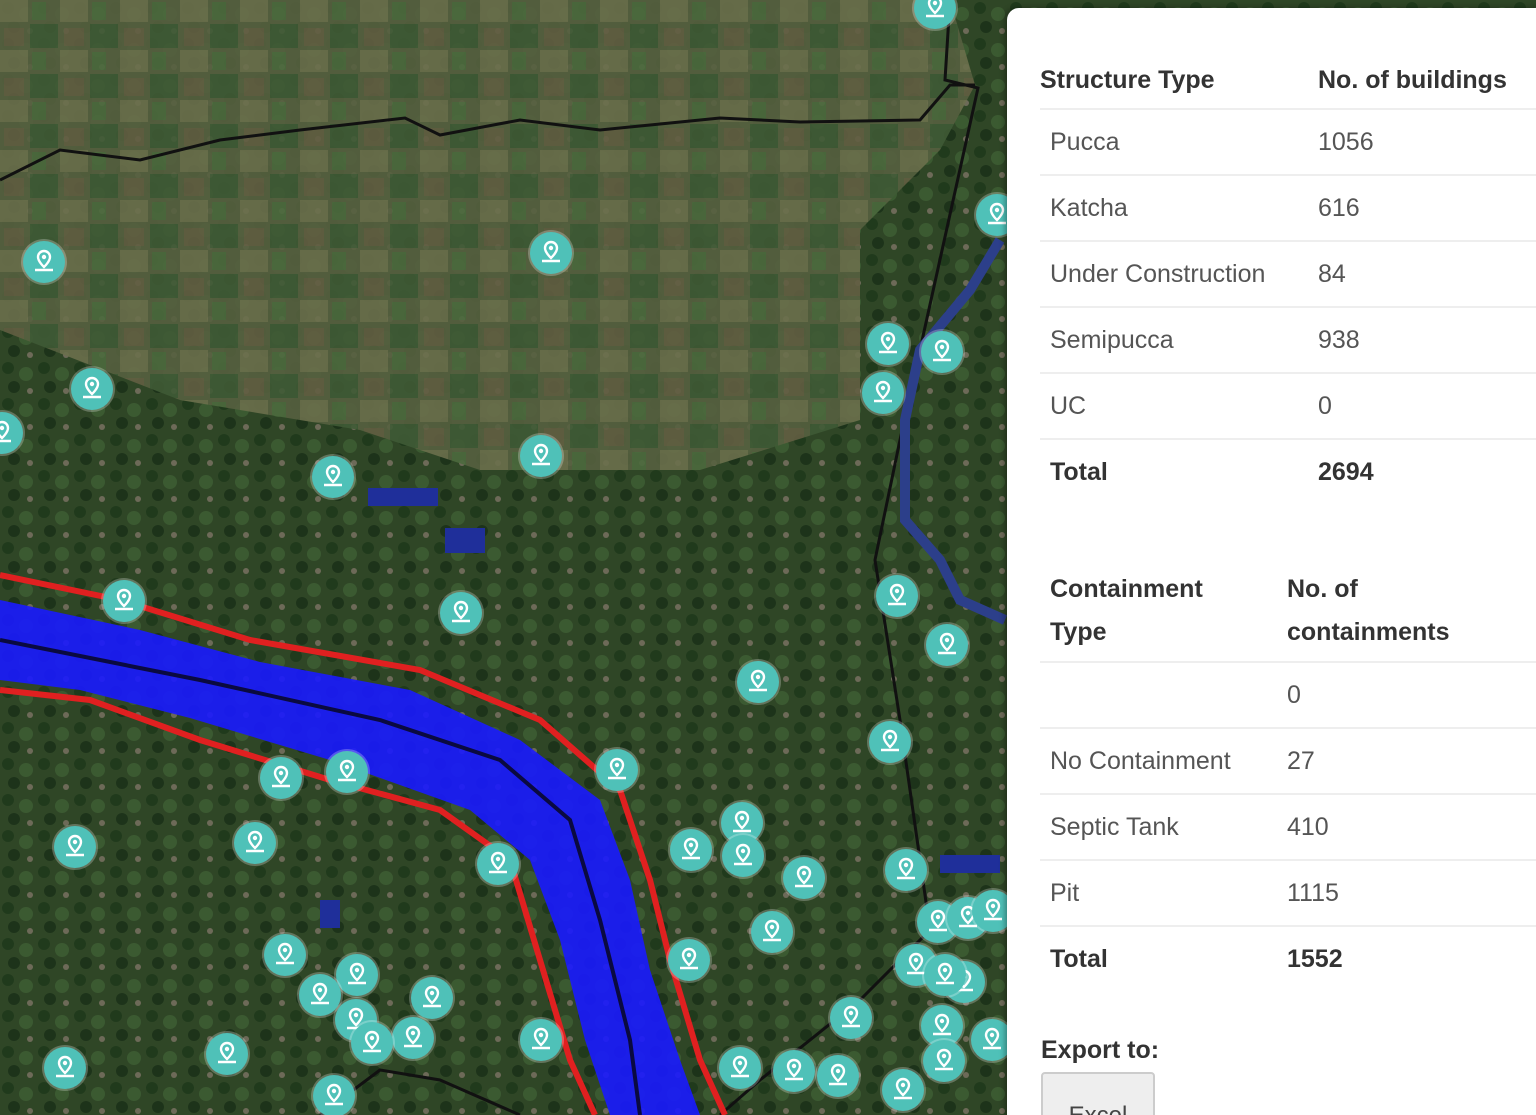 The width and height of the screenshot is (1536, 1115). I want to click on table-row: Pucca 1056, so click(1288, 141).